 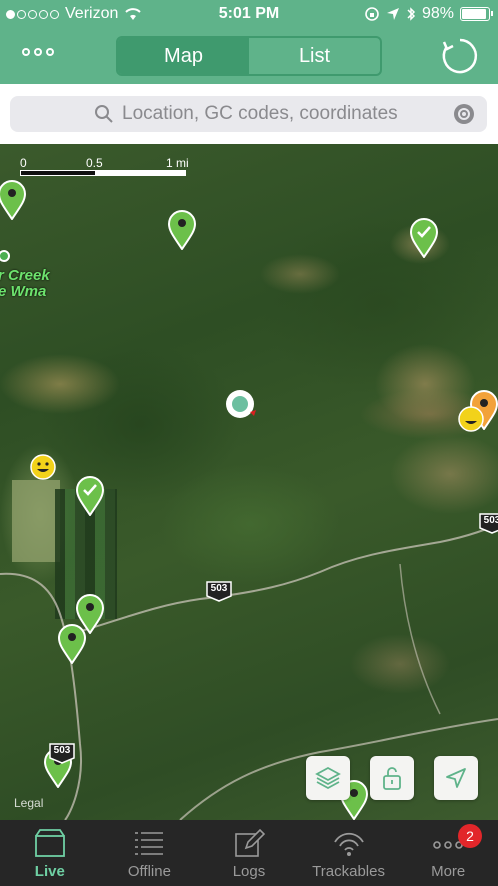 I want to click on map-layers-button, so click(x=328, y=778).